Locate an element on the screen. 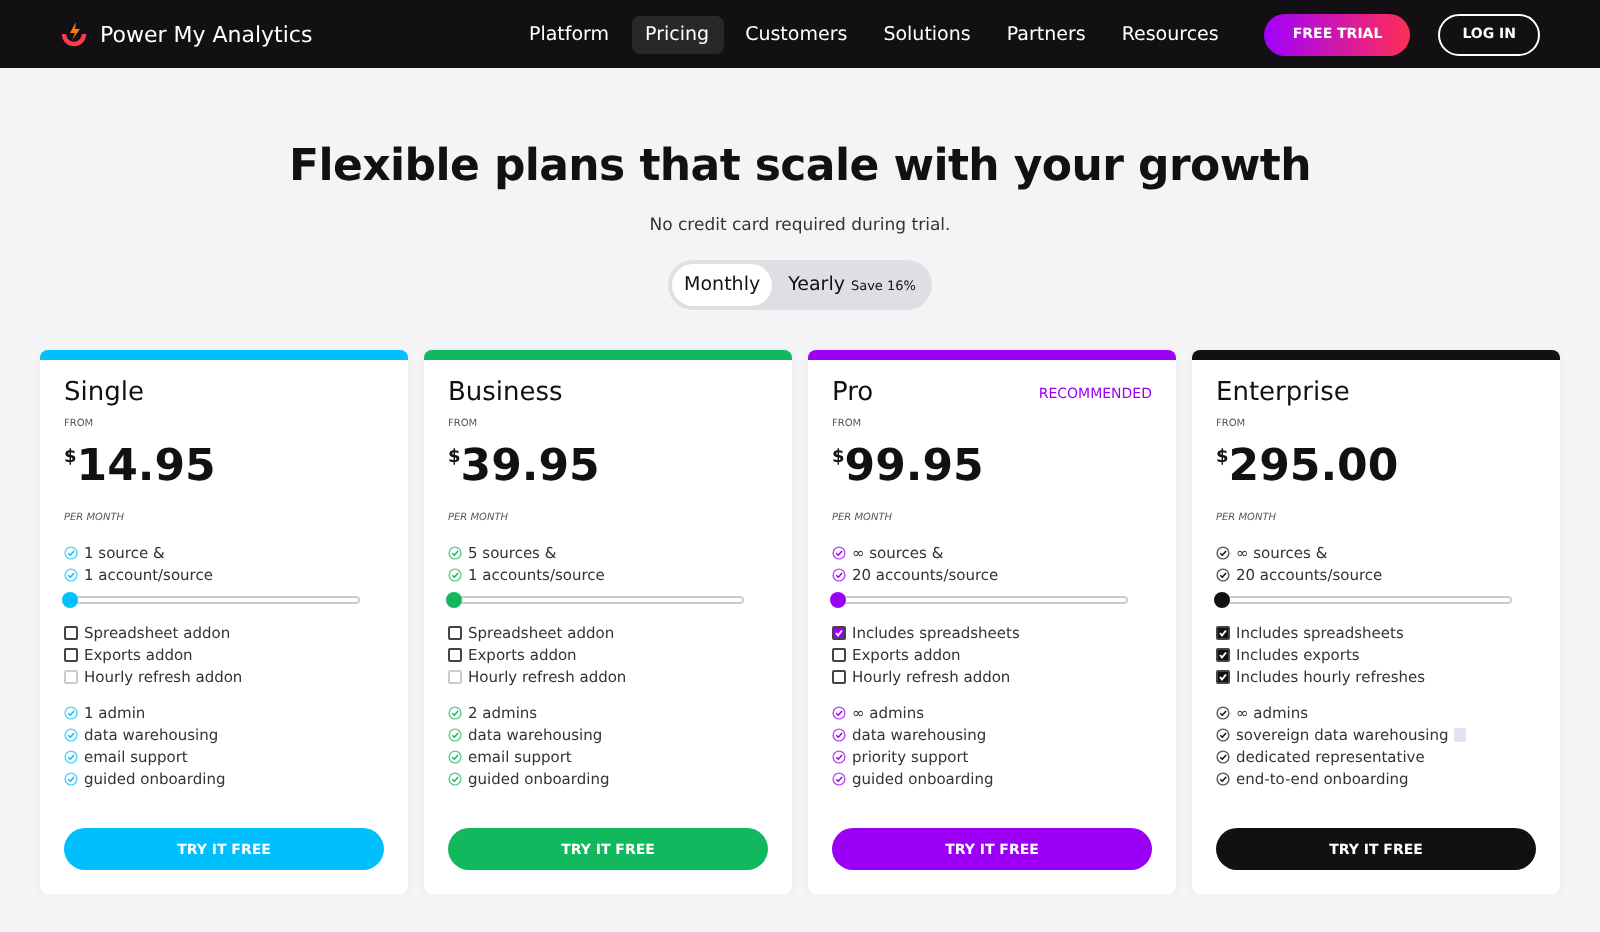  plan-name: Pro is located at coordinates (853, 393).